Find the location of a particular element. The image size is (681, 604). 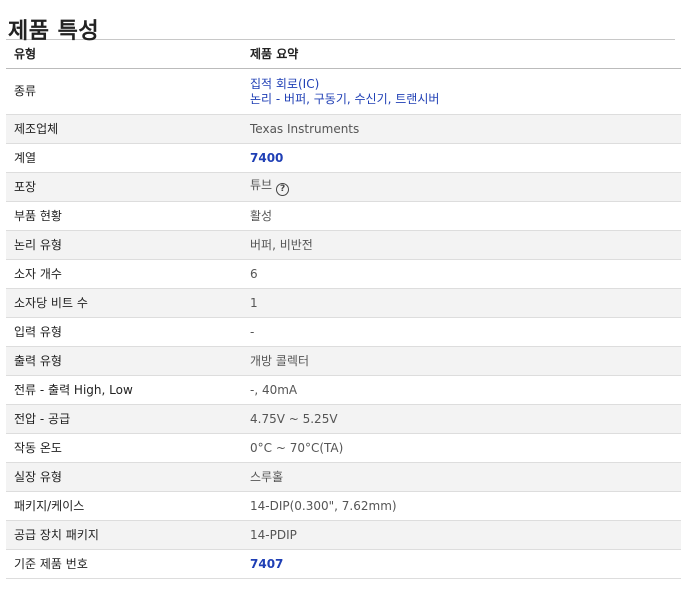

category-link: 집적 회로(IC) is located at coordinates (465, 84).